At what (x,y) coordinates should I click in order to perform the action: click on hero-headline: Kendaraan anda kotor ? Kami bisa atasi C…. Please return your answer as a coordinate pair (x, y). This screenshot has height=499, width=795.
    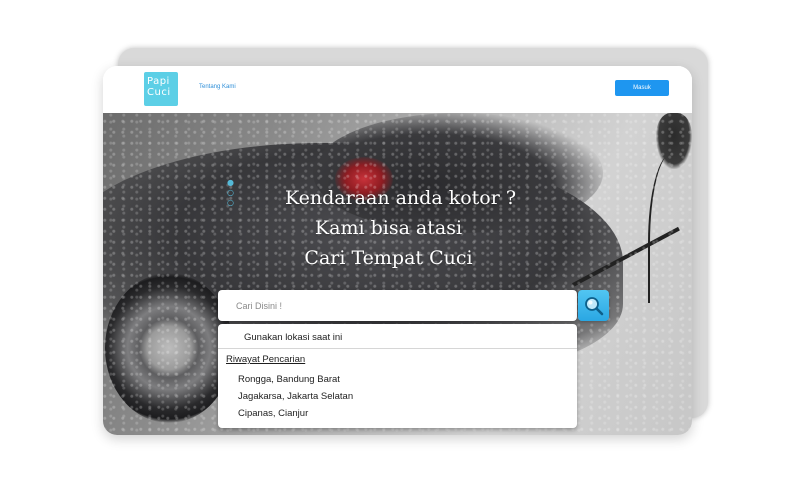
    Looking at the image, I should click on (397, 228).